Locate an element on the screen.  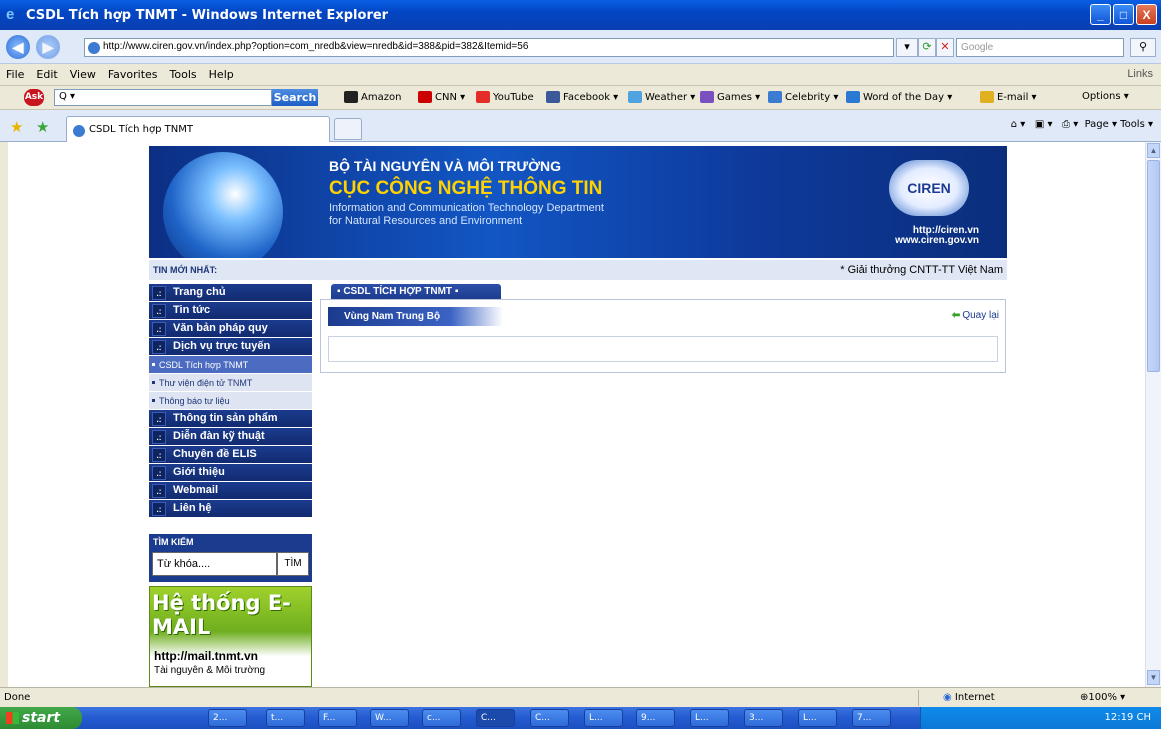
back-arrow-icon: ◀ is located at coordinates (18, 47).